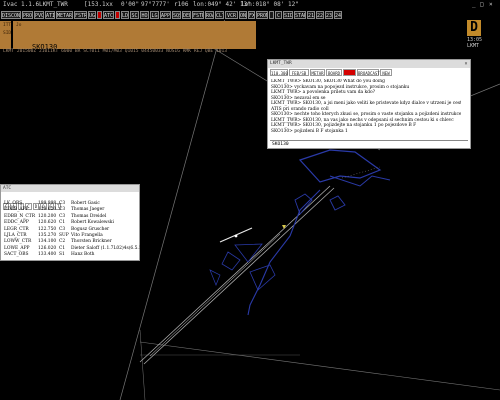 The width and height of the screenshot is (500, 400). Describe the element at coordinates (21, 4) in the screenshot. I see `app-title: Ivac 1.1.6` at that location.